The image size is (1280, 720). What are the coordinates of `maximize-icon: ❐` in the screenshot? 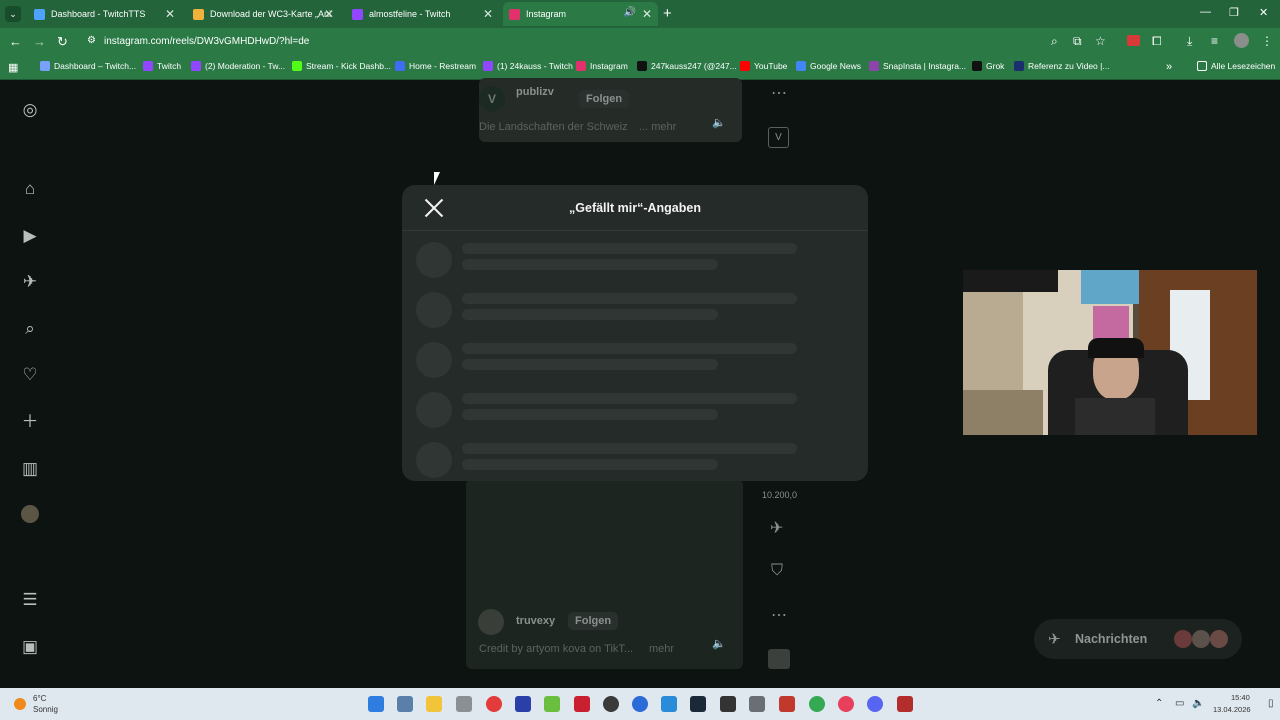 It's located at (1234, 12).